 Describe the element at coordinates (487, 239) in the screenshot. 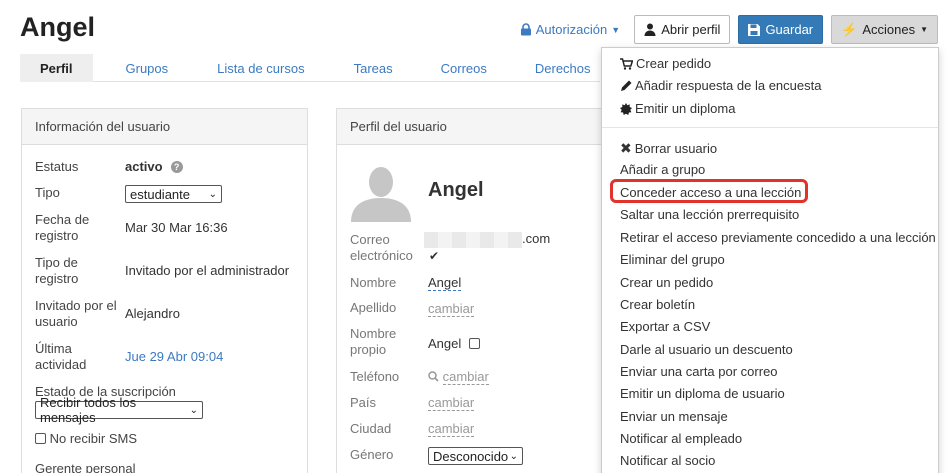

I see `email-value: .com` at that location.